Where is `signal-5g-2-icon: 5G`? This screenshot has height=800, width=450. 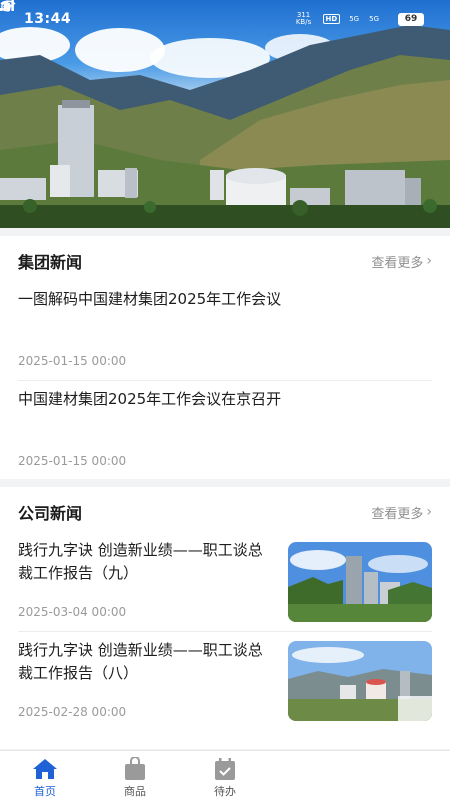 signal-5g-2-icon: 5G is located at coordinates (190, 11).